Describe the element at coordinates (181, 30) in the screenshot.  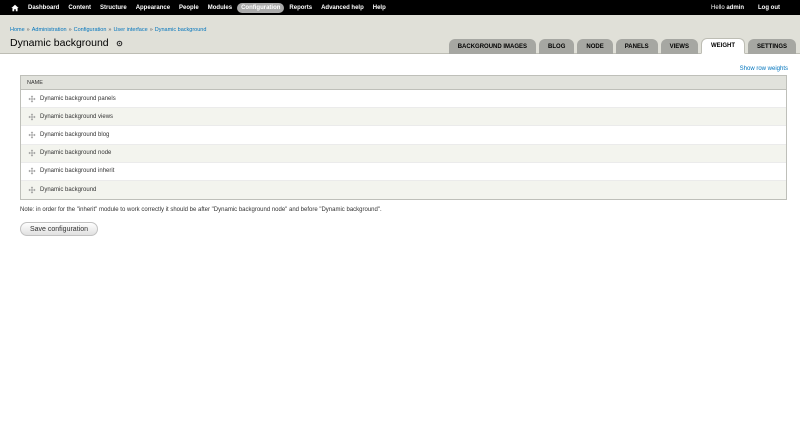
I see `breadcrumb-link: Dynamic background` at that location.